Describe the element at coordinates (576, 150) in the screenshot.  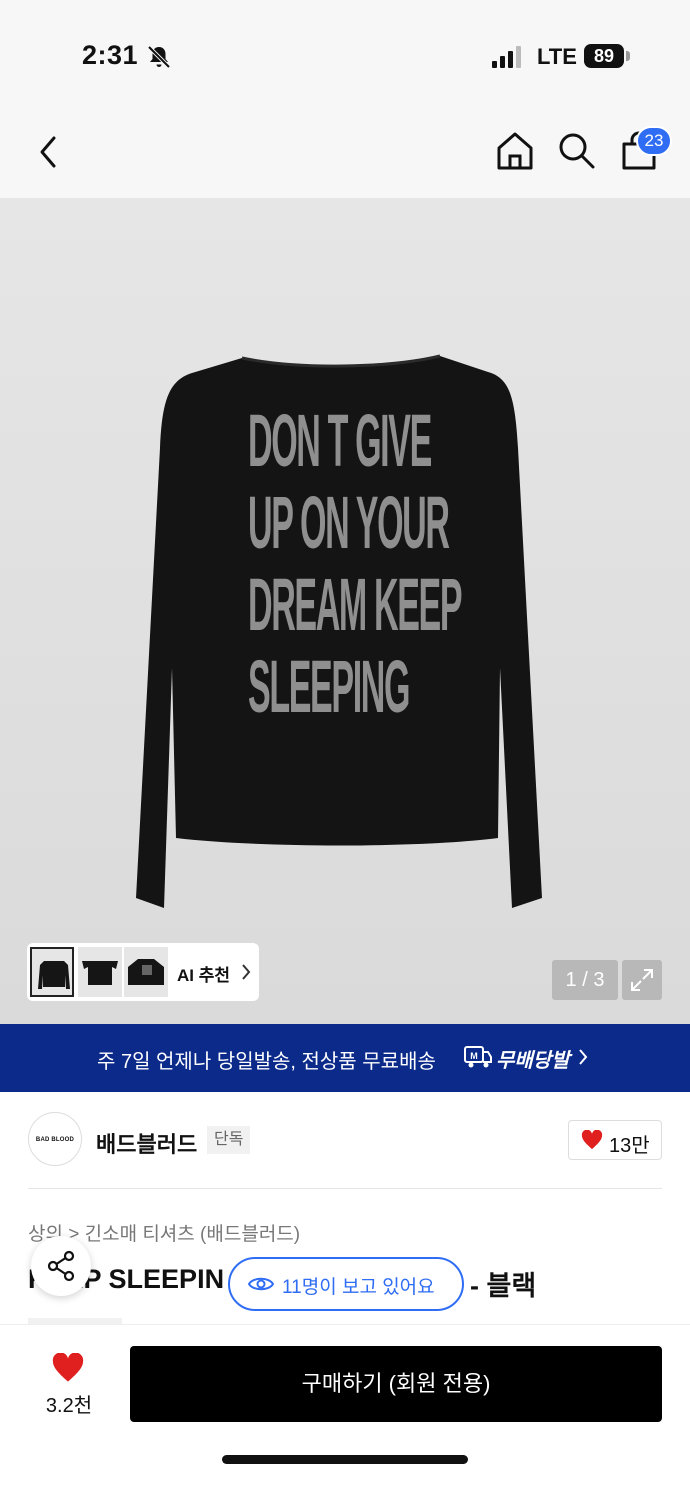
I see `search-icon` at that location.